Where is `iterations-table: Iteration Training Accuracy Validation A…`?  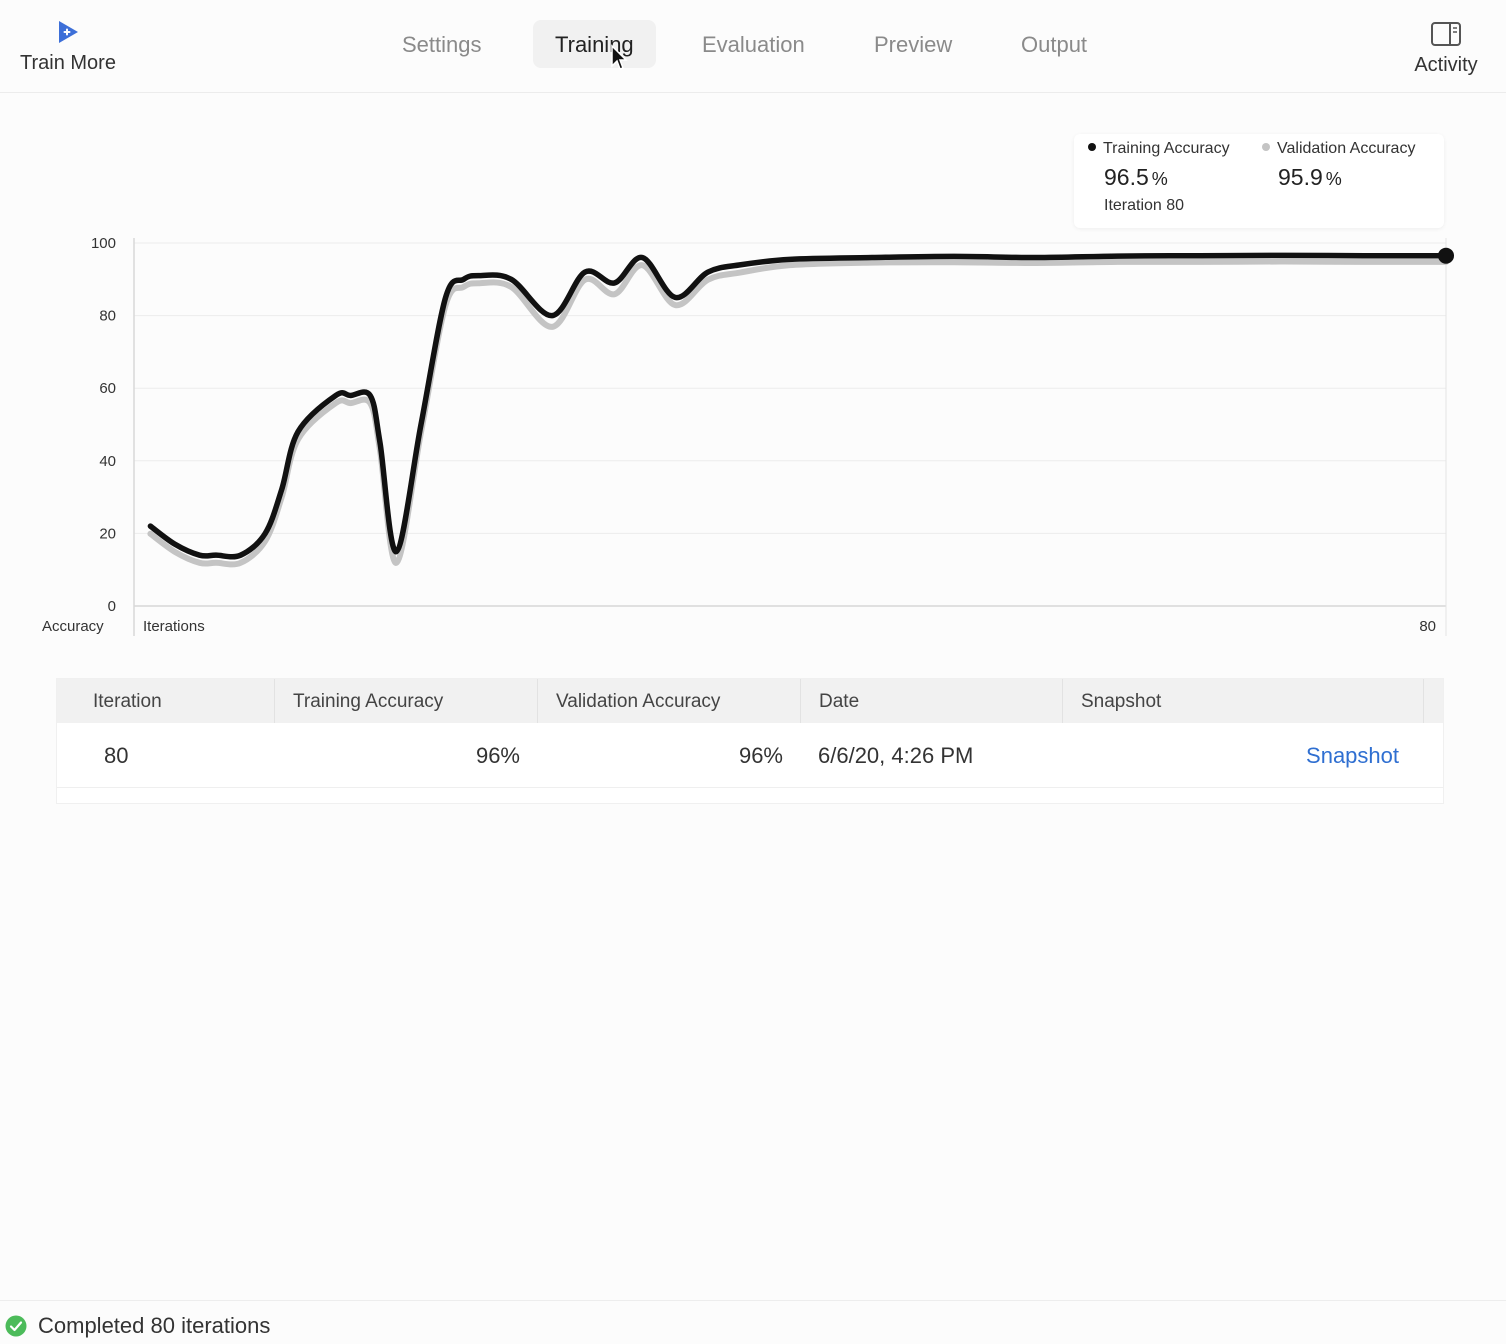
iterations-table: Iteration Training Accuracy Validation A… is located at coordinates (750, 741).